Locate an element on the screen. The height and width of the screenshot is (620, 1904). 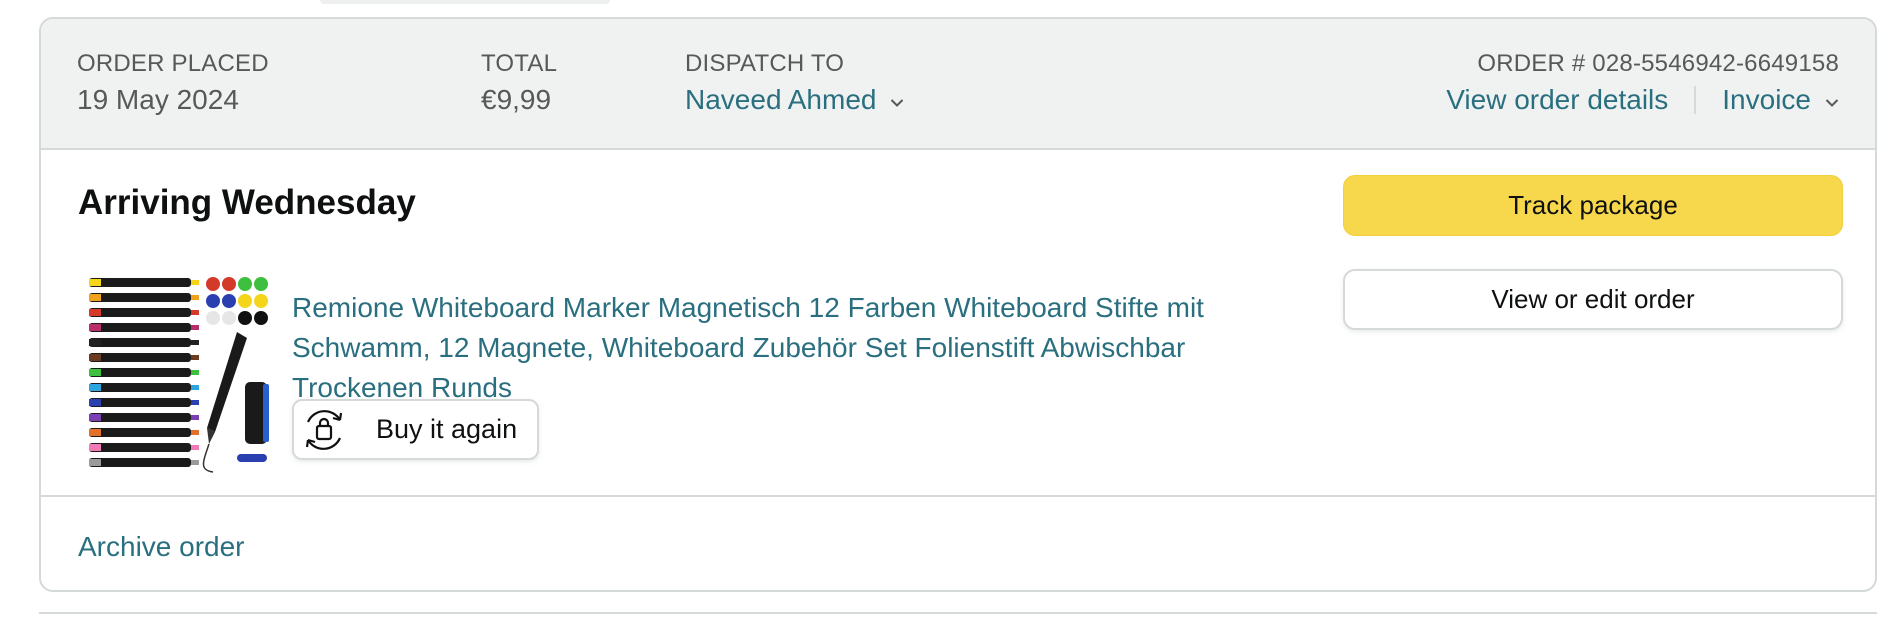
order-placed-label: ORDER PLACED is located at coordinates (173, 63).